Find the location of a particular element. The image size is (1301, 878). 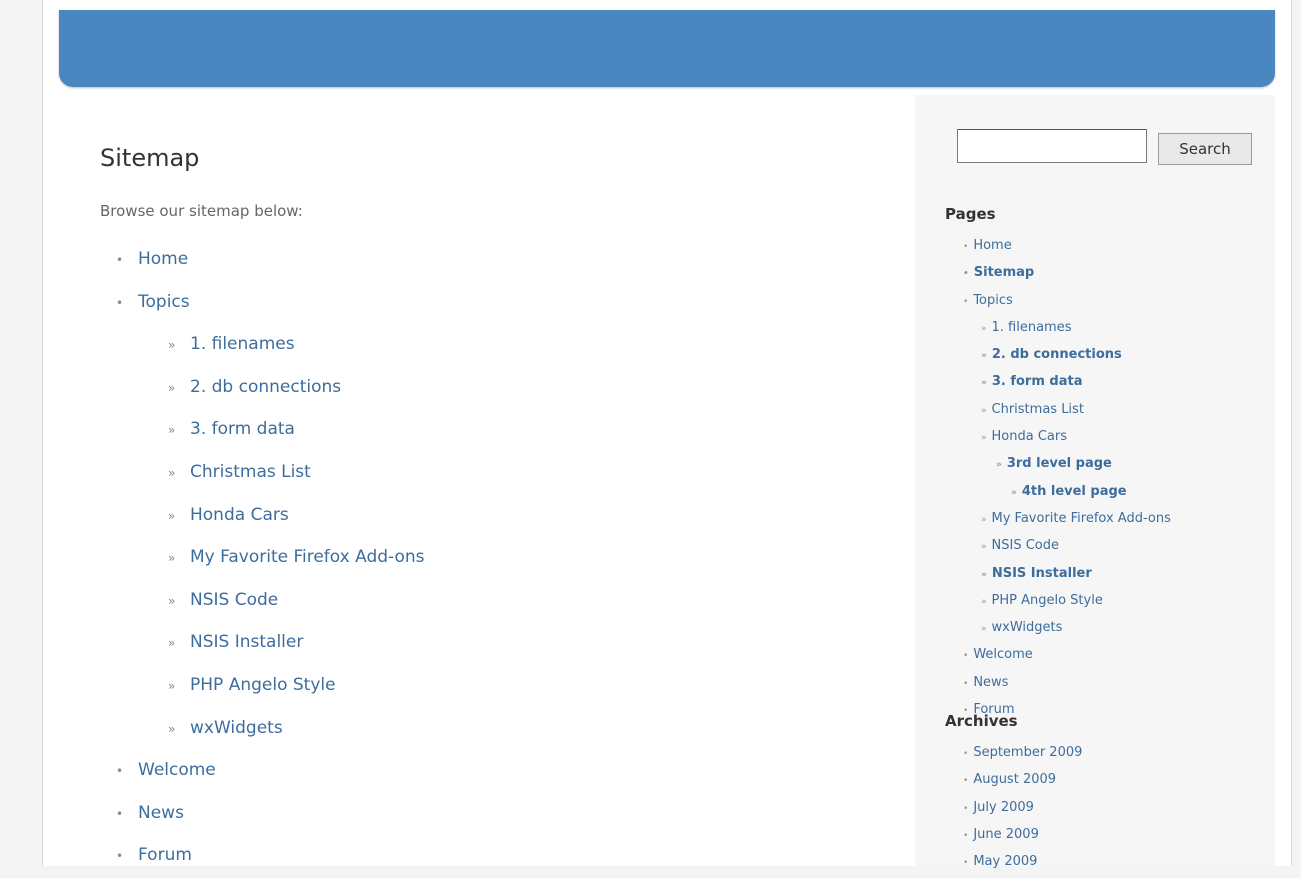

archive-item: • June 2009 is located at coordinates (1013, 835).